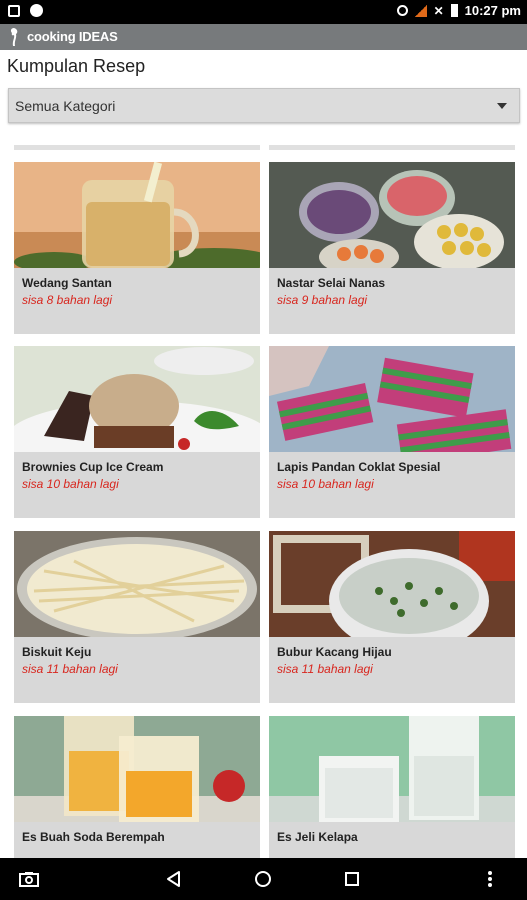 The height and width of the screenshot is (900, 527). I want to click on recipe-photo-wedang-santan, so click(137, 215).